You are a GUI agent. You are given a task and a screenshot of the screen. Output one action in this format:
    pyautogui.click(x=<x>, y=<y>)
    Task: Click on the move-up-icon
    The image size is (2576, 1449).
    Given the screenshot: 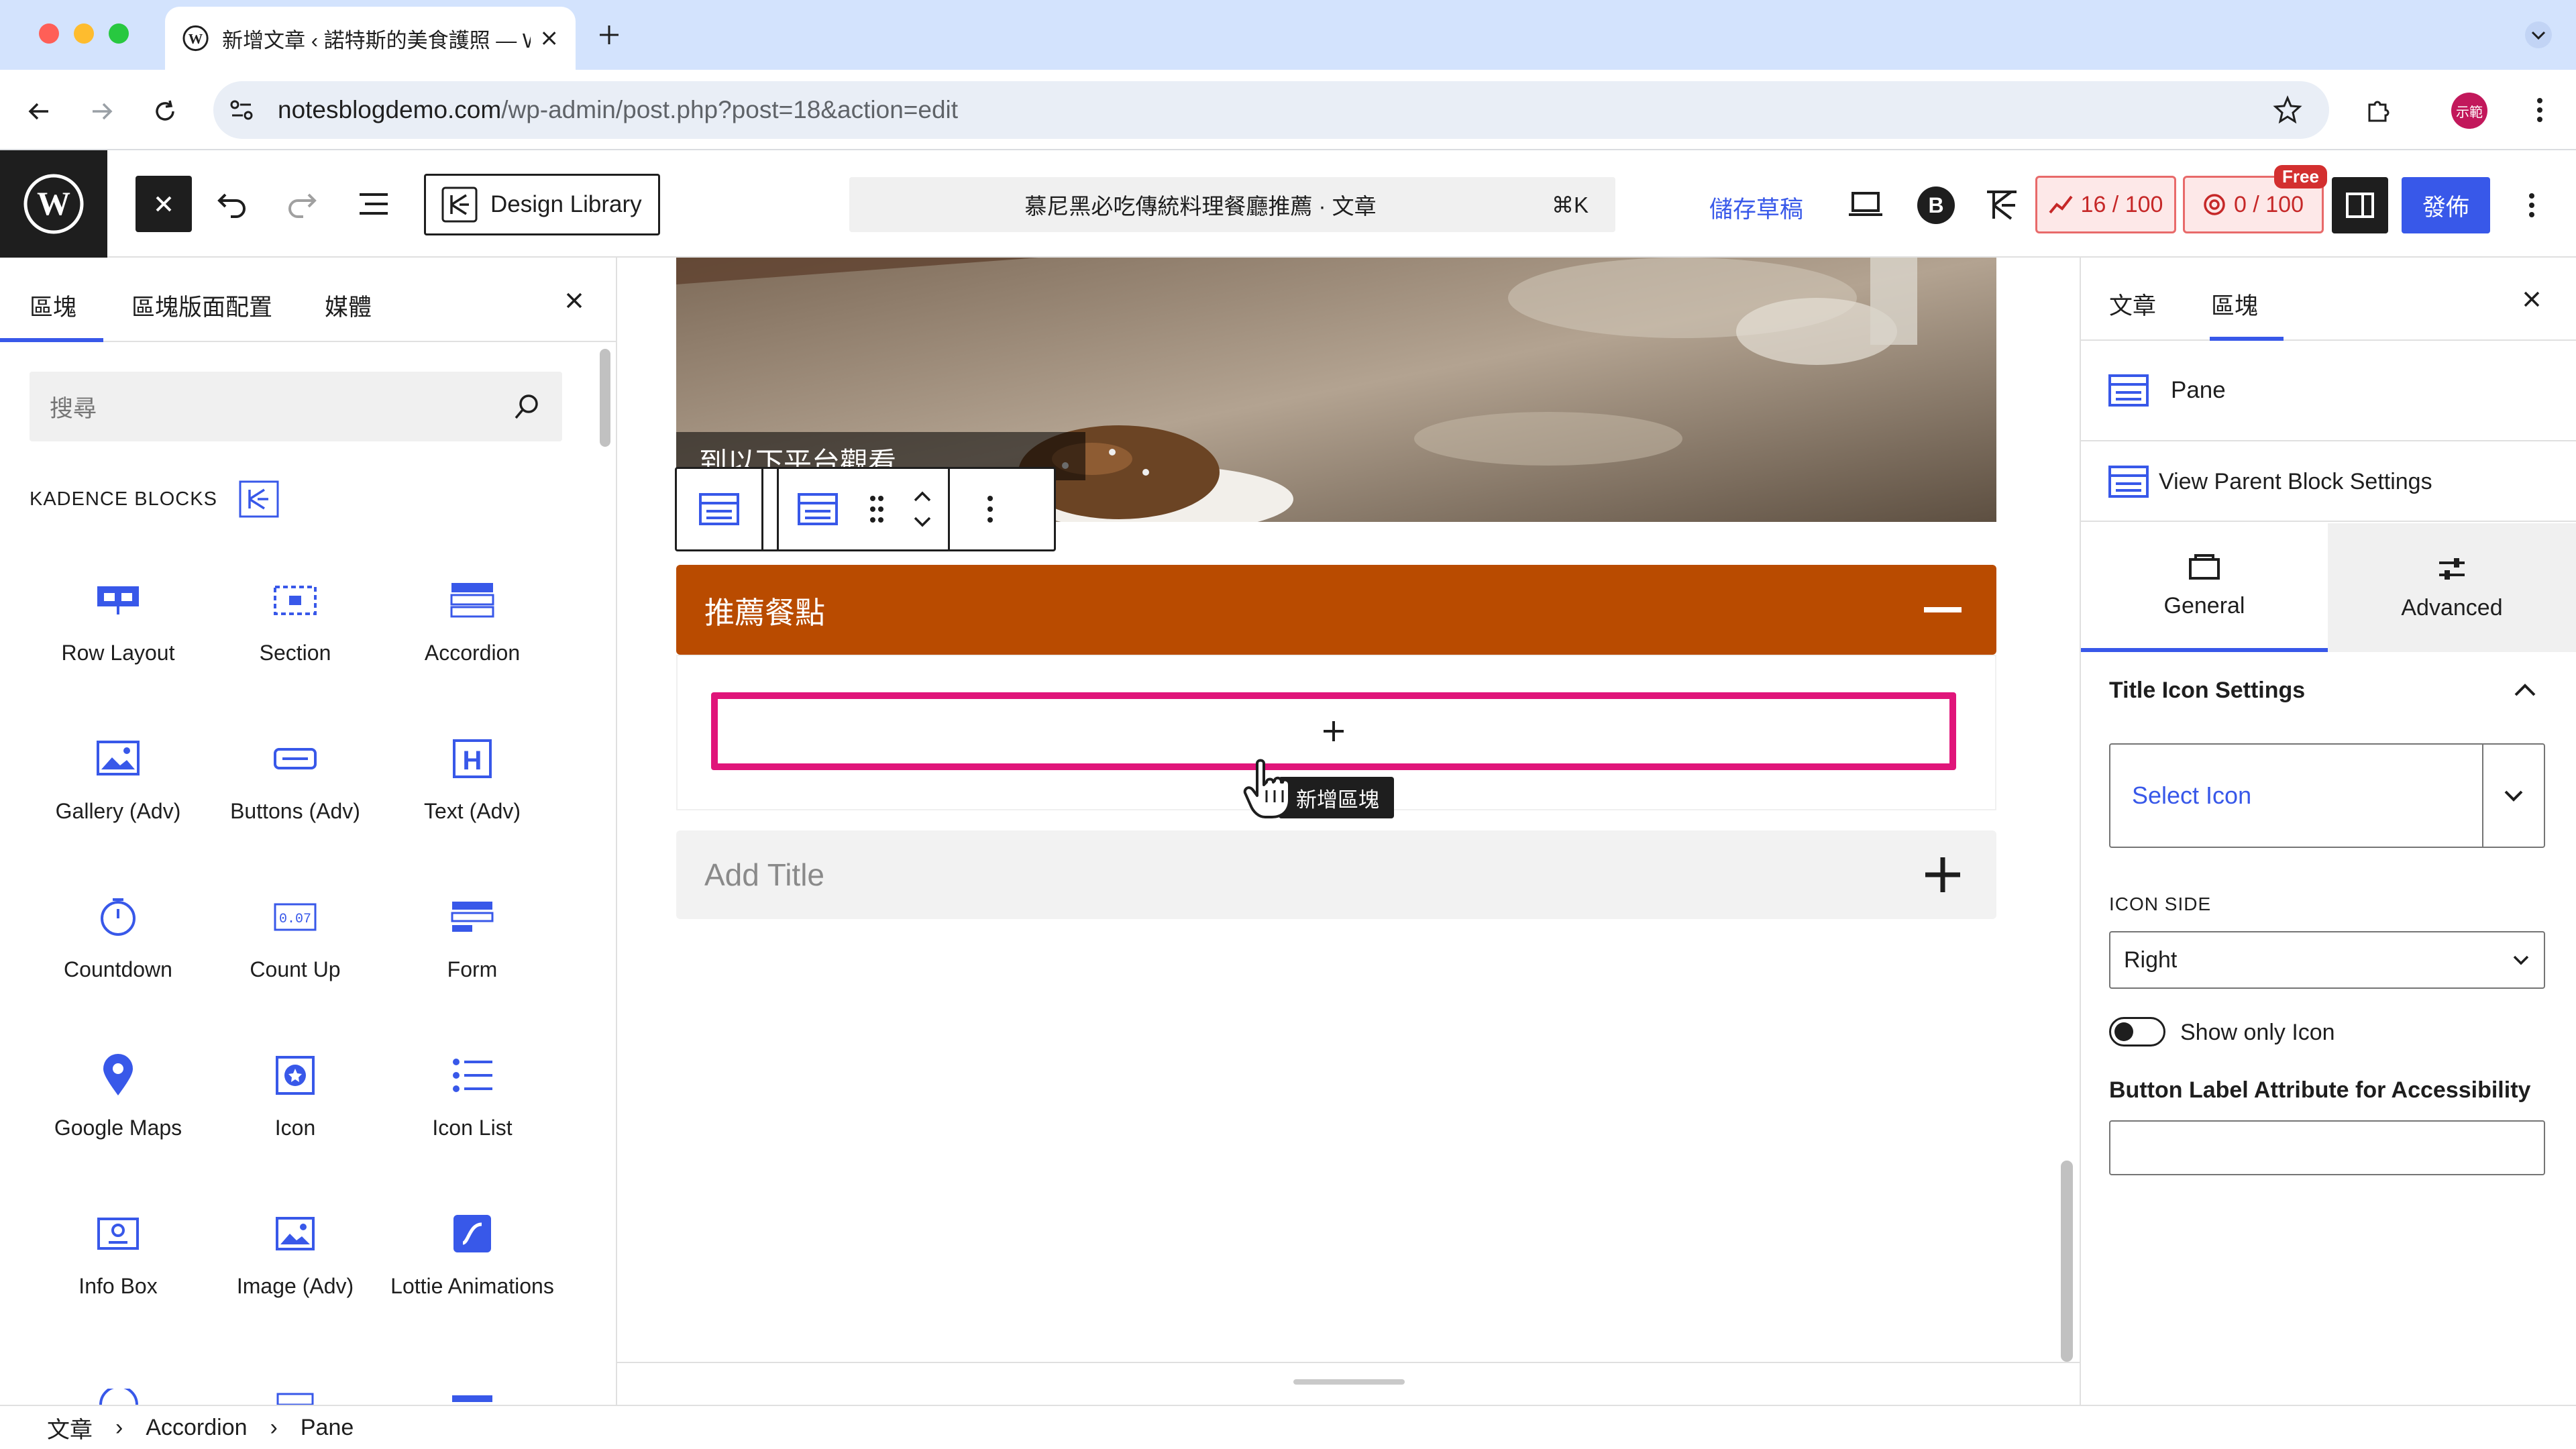 What is the action you would take?
    pyautogui.click(x=922, y=496)
    